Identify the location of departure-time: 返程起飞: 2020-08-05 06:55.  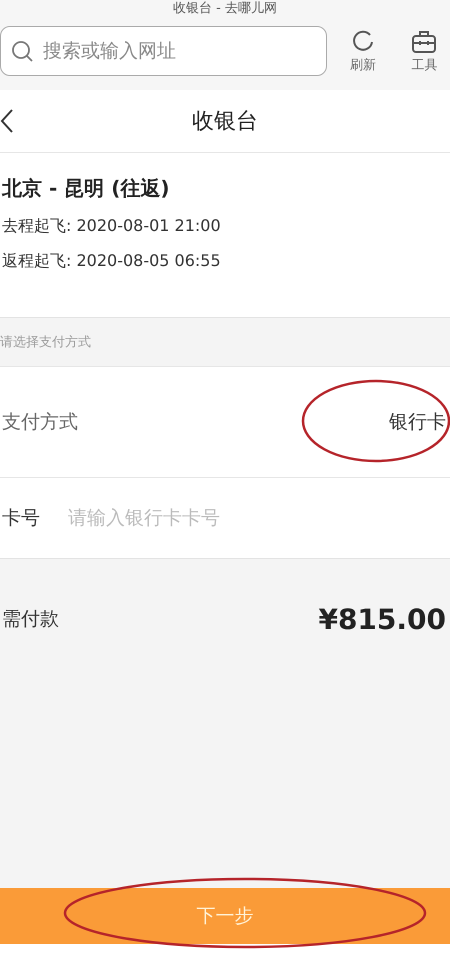
(112, 261).